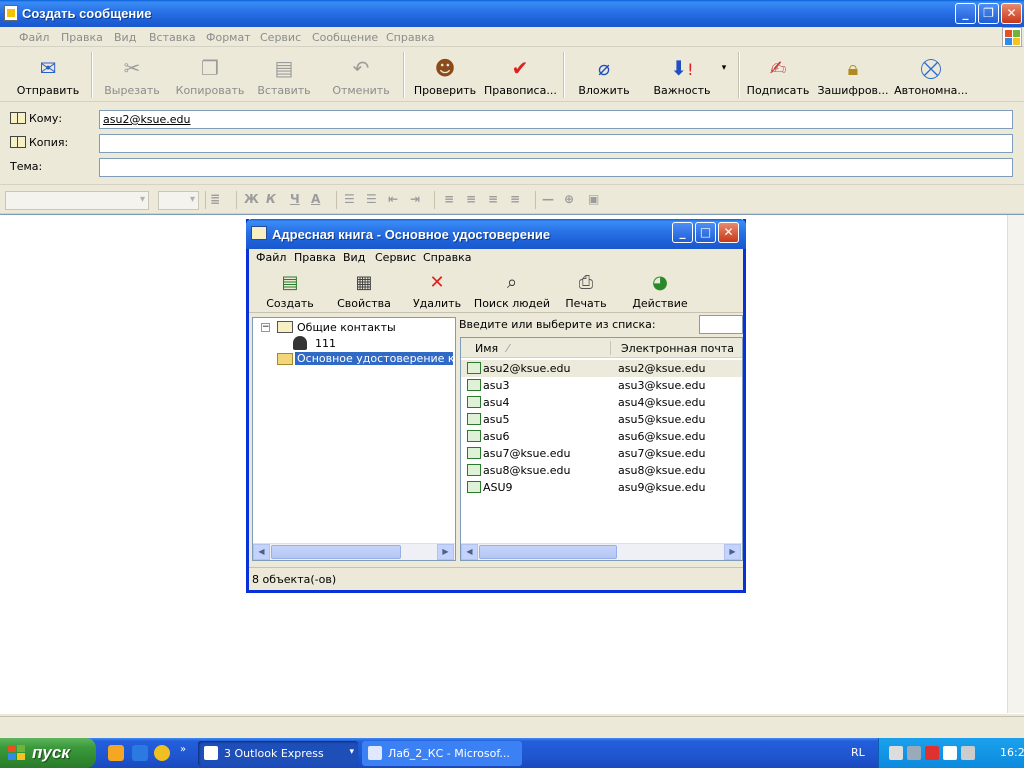 The image size is (1024, 768). What do you see at coordinates (449, 199) in the screenshot?
I see `align-left-icon: ≡` at bounding box center [449, 199].